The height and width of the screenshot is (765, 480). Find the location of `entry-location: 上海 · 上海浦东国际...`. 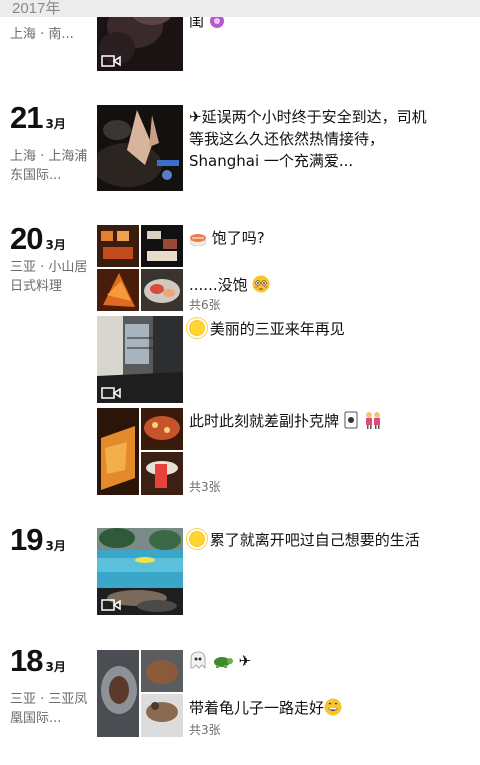

entry-location: 上海 · 上海浦东国际... is located at coordinates (49, 166).